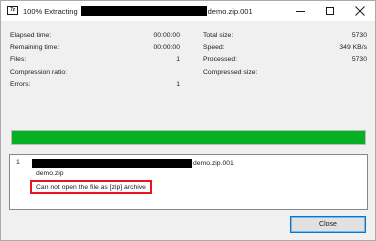  I want to click on minimize-button, so click(300, 11).